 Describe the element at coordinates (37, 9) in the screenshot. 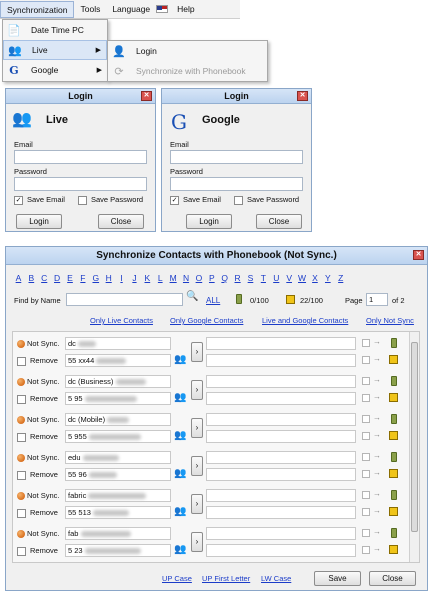

I see `menu-synchronization: Synchronization` at that location.